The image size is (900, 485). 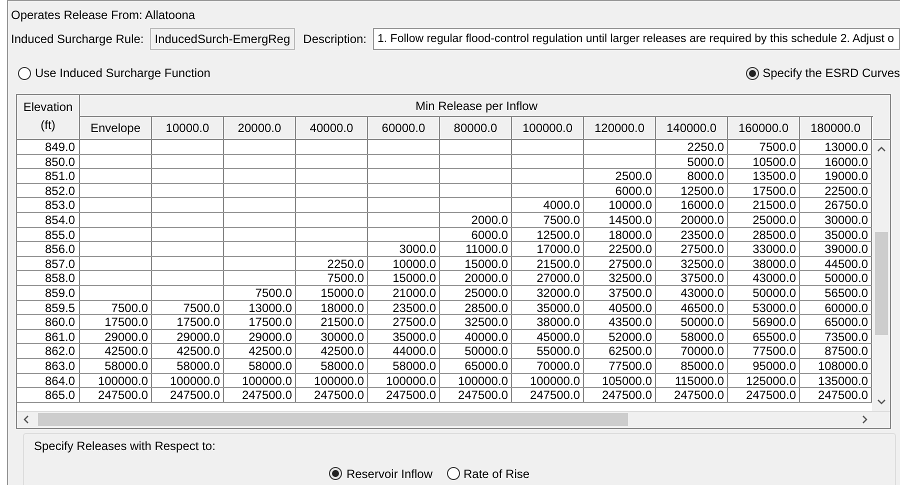 I want to click on operates-release-from: Operates Release From: Allatoona, so click(x=103, y=15).